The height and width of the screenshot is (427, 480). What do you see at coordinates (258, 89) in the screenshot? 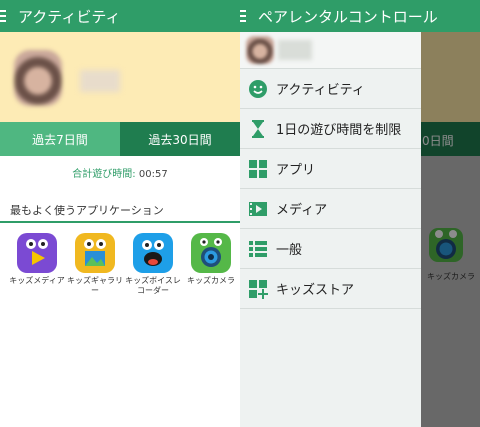
I see `activity-icon` at bounding box center [258, 89].